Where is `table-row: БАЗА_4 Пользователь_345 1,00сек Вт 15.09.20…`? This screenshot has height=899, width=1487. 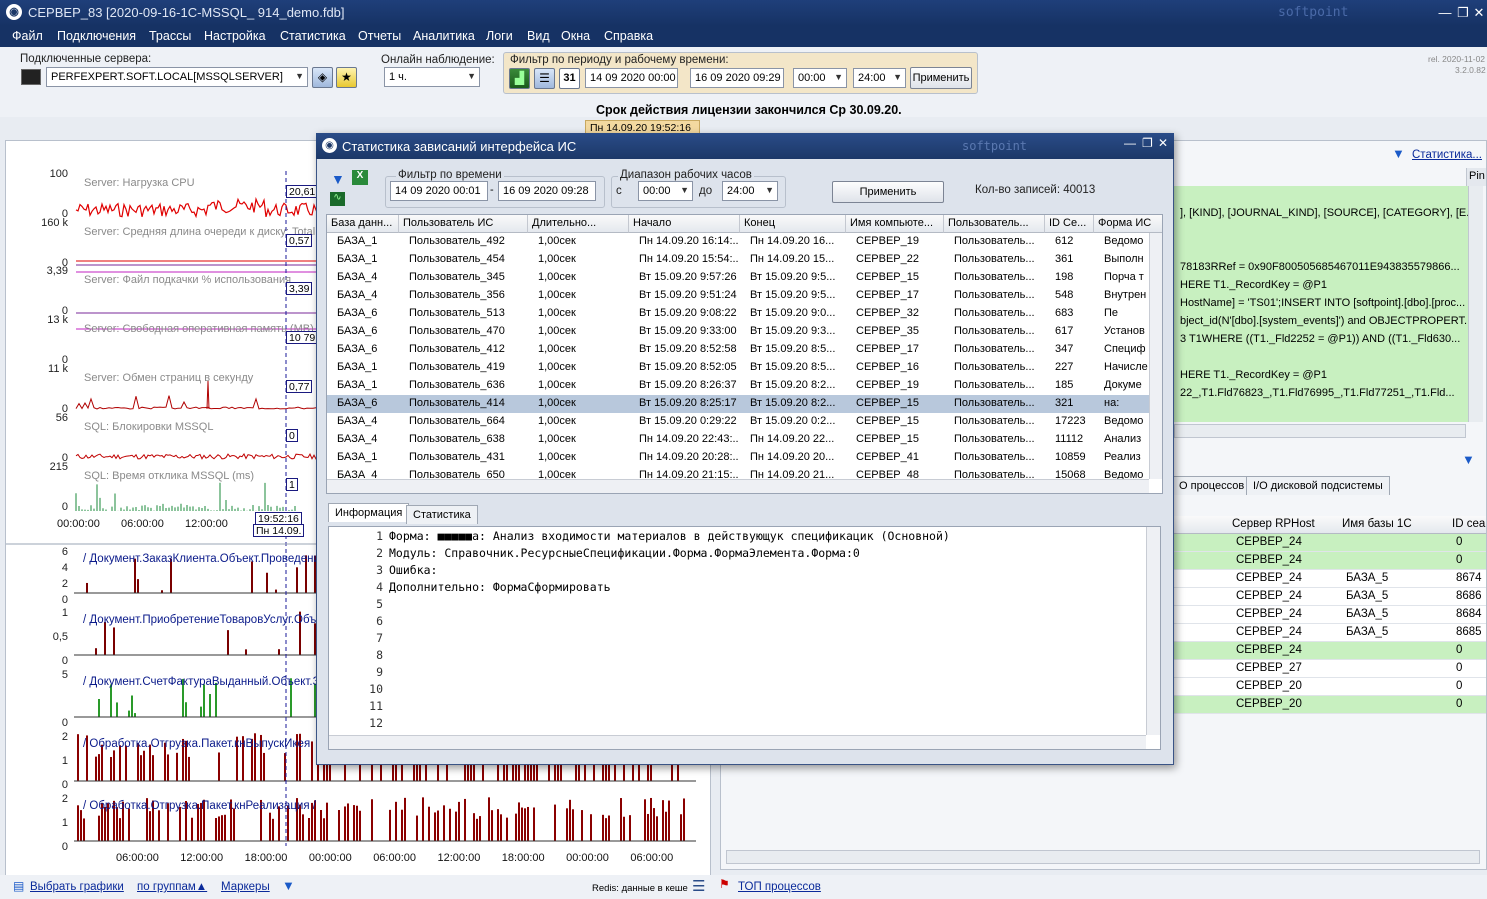 table-row: БАЗА_4 Пользователь_345 1,00сек Вт 15.09.20… is located at coordinates (738, 278).